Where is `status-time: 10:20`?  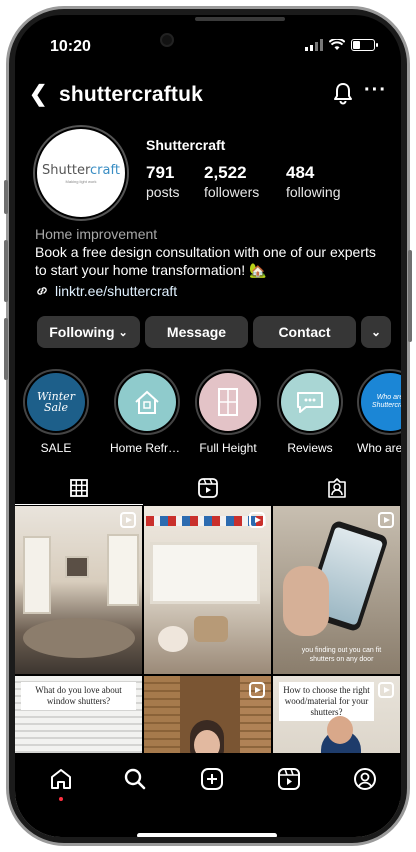
status-time: 10:20 is located at coordinates (70, 46).